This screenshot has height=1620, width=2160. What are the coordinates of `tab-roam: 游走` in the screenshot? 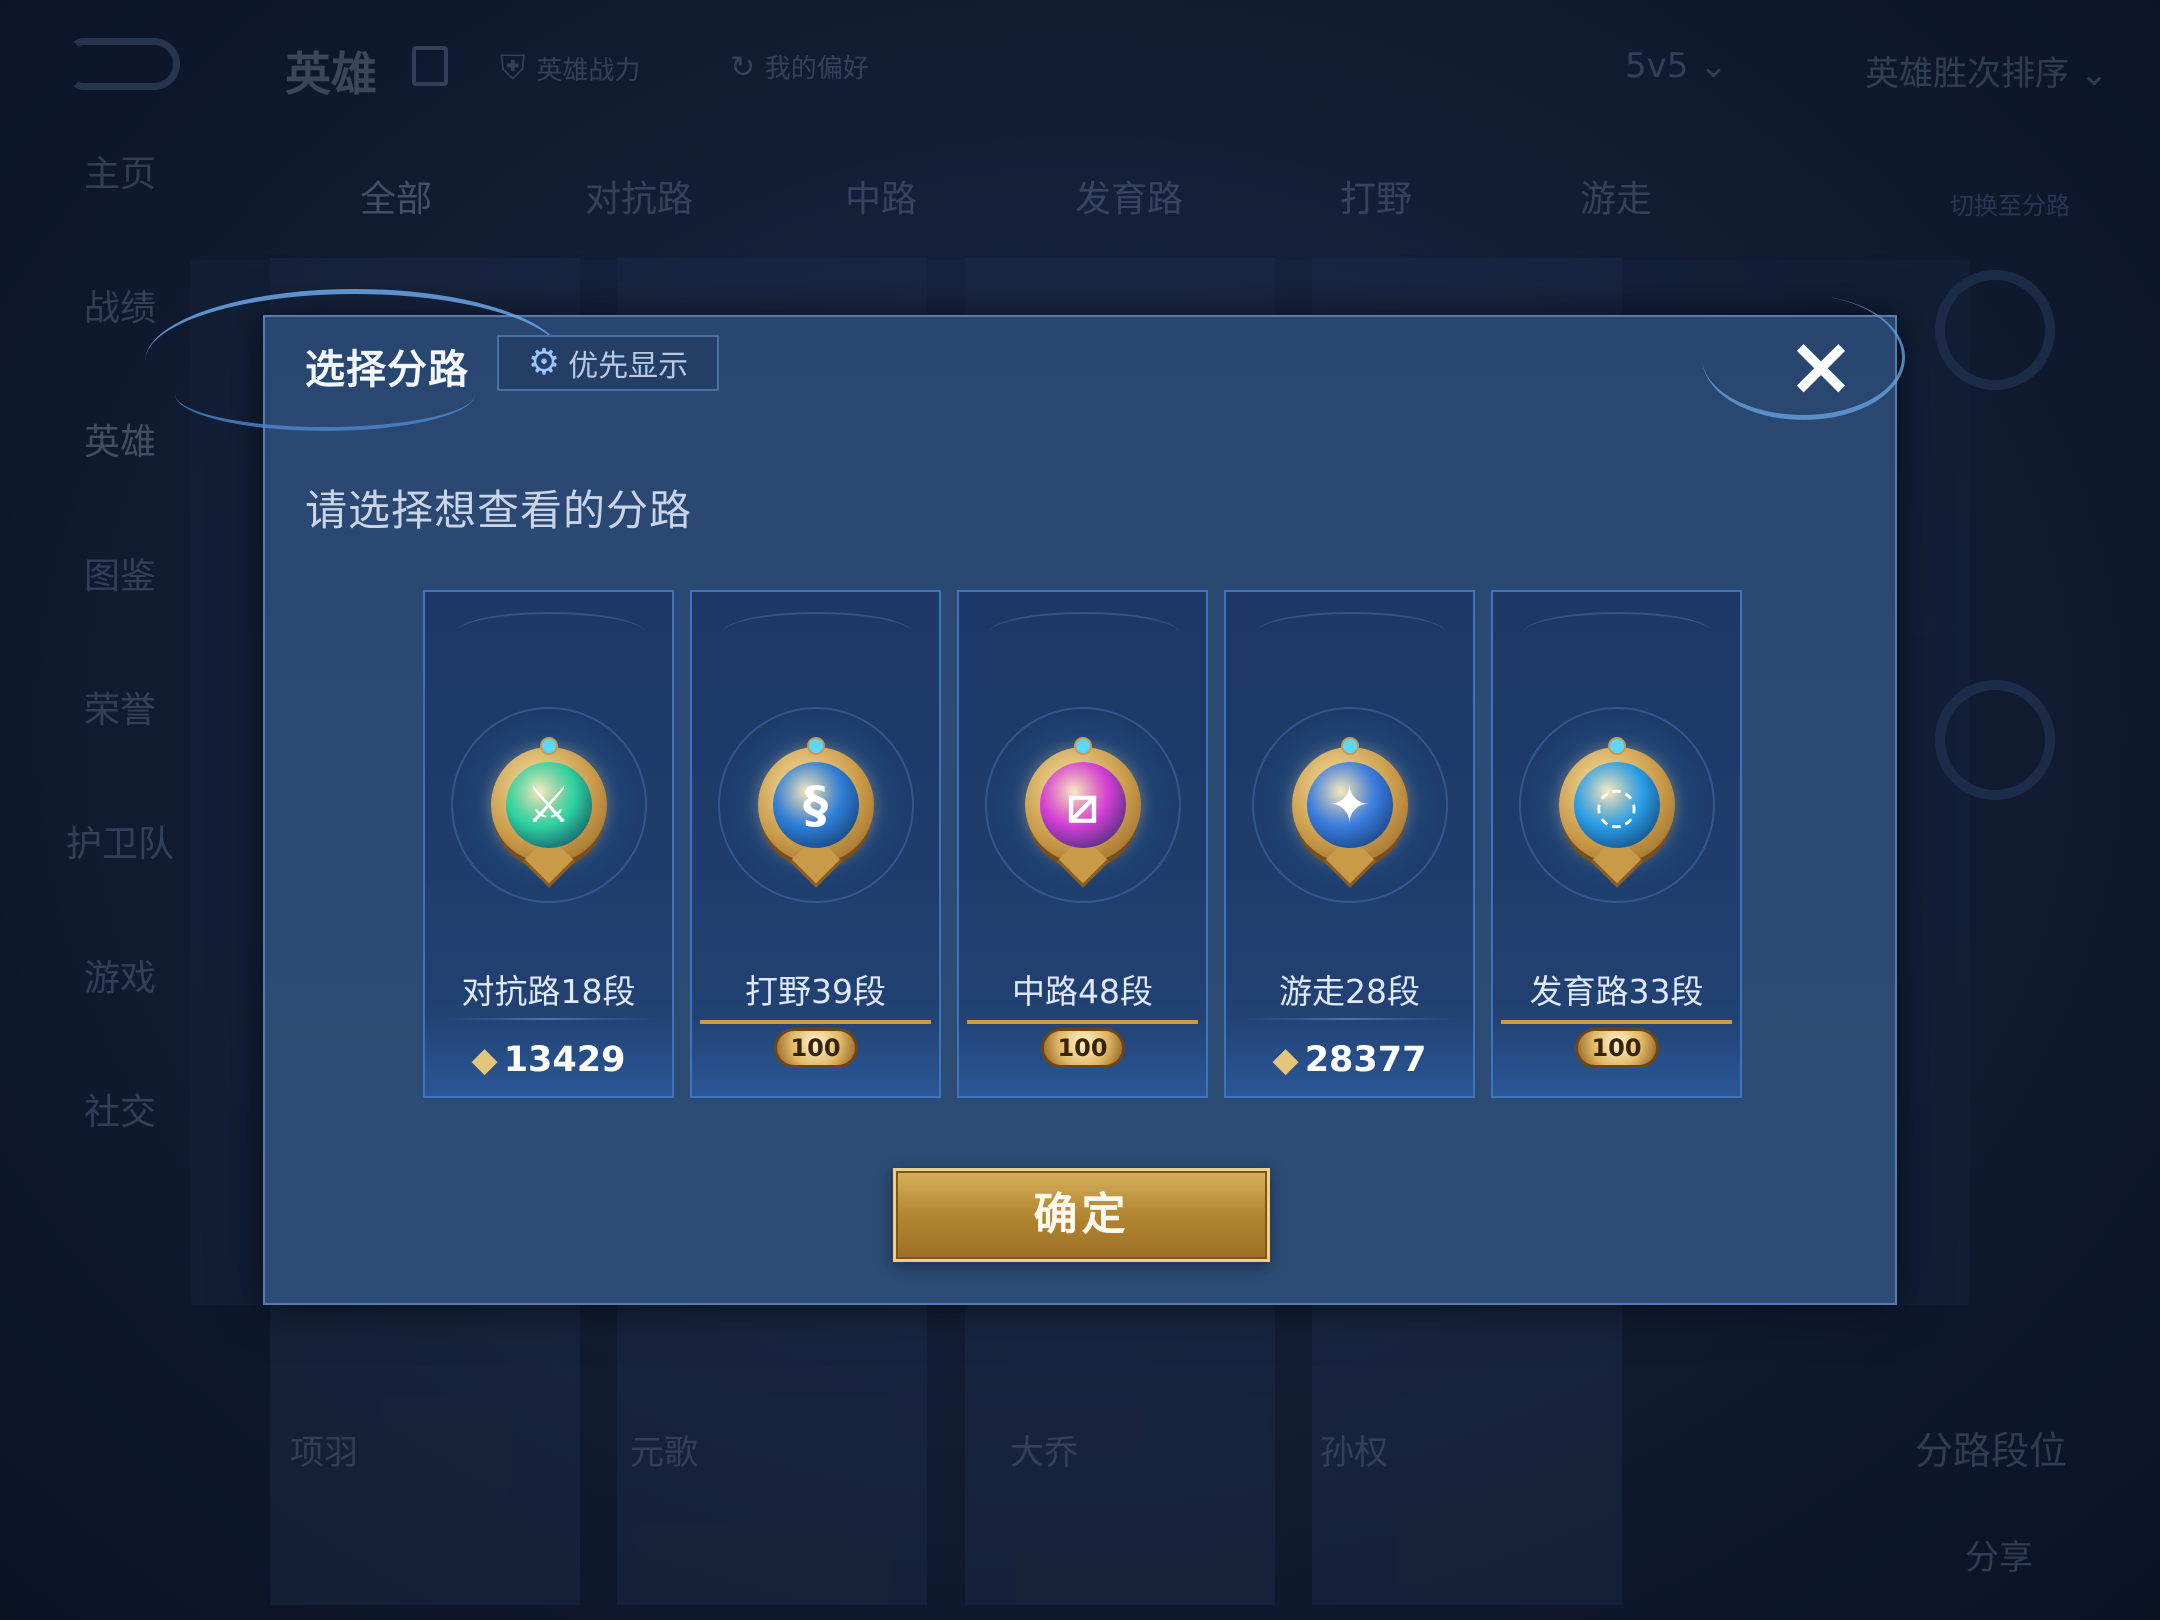 It's located at (1616, 196).